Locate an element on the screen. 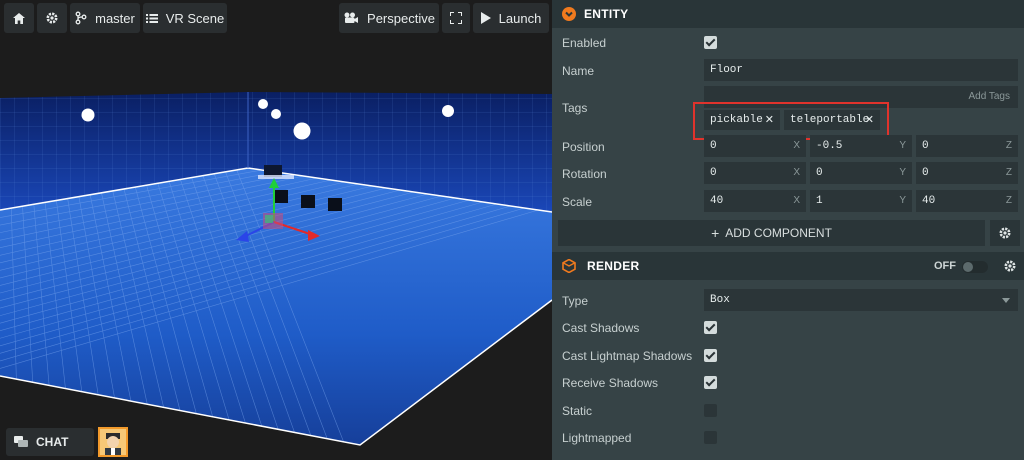  cast-shadows-label: Cast Shadows is located at coordinates (601, 328).